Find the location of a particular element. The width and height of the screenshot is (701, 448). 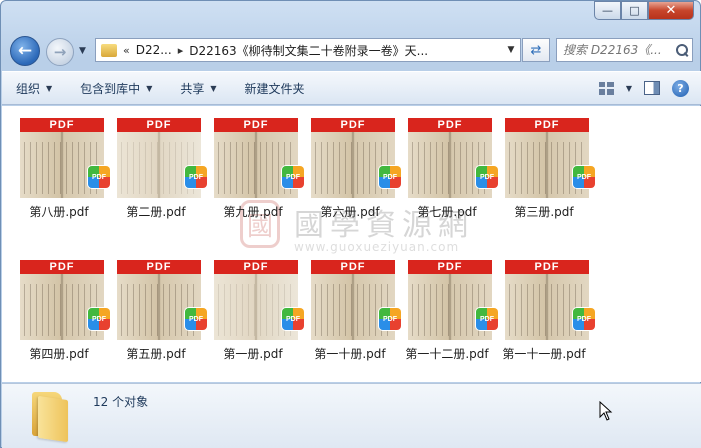

new-folder-label: 新建文件夹 is located at coordinates (274, 88).